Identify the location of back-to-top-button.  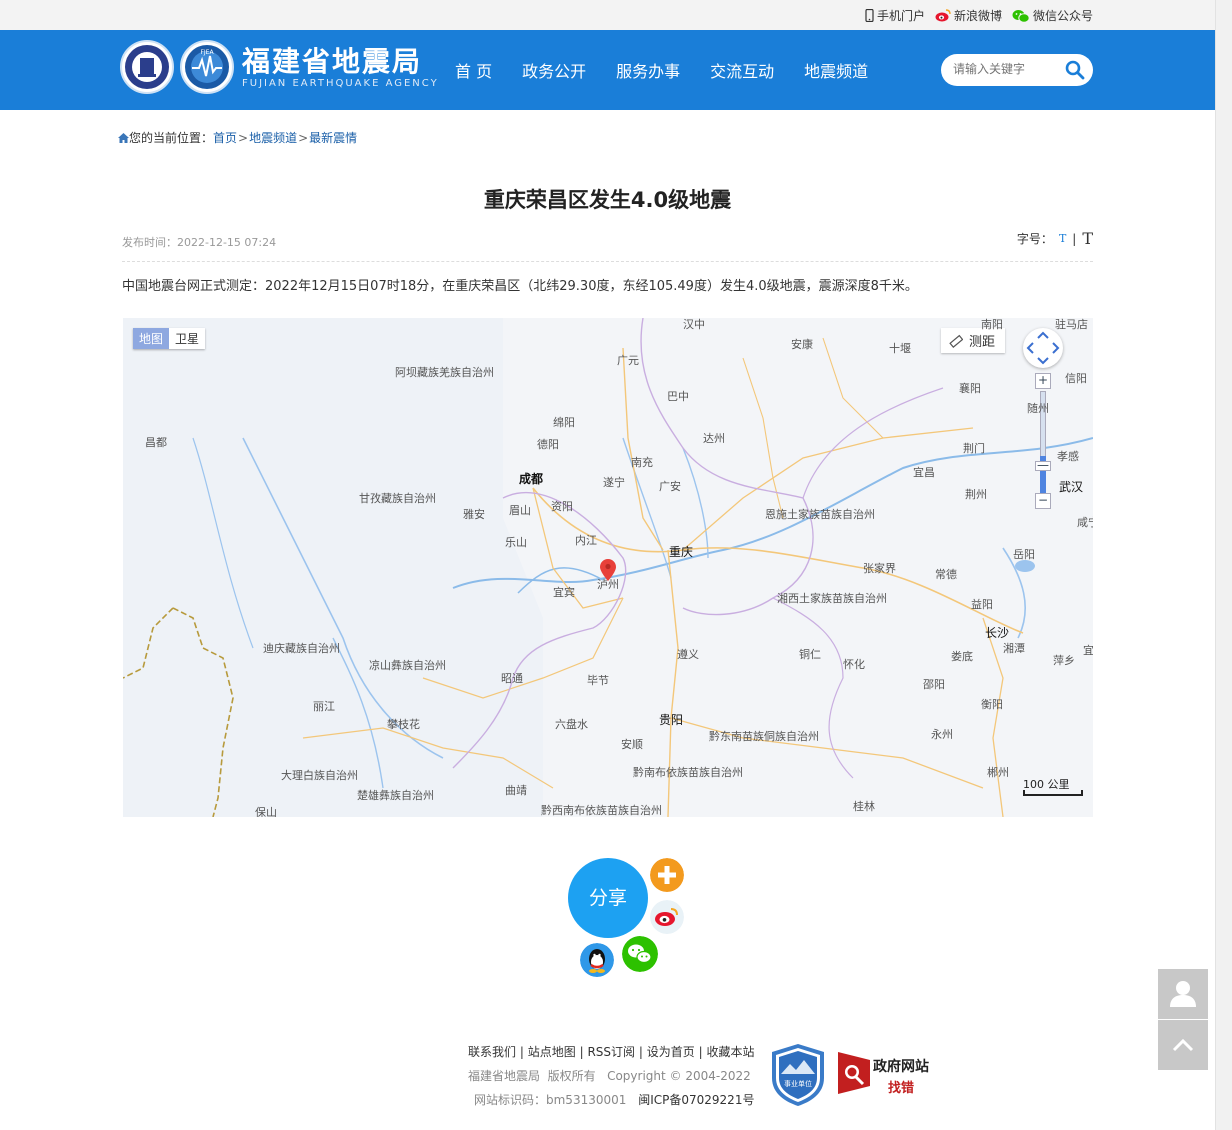
(1183, 1045).